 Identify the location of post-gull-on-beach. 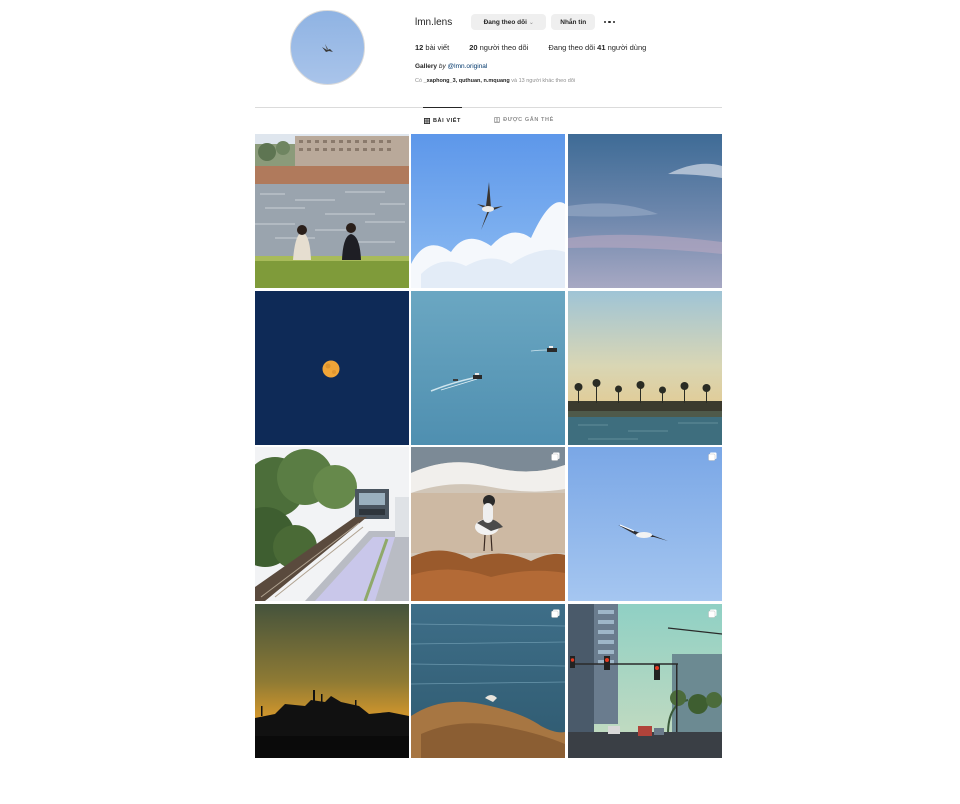
(488, 524).